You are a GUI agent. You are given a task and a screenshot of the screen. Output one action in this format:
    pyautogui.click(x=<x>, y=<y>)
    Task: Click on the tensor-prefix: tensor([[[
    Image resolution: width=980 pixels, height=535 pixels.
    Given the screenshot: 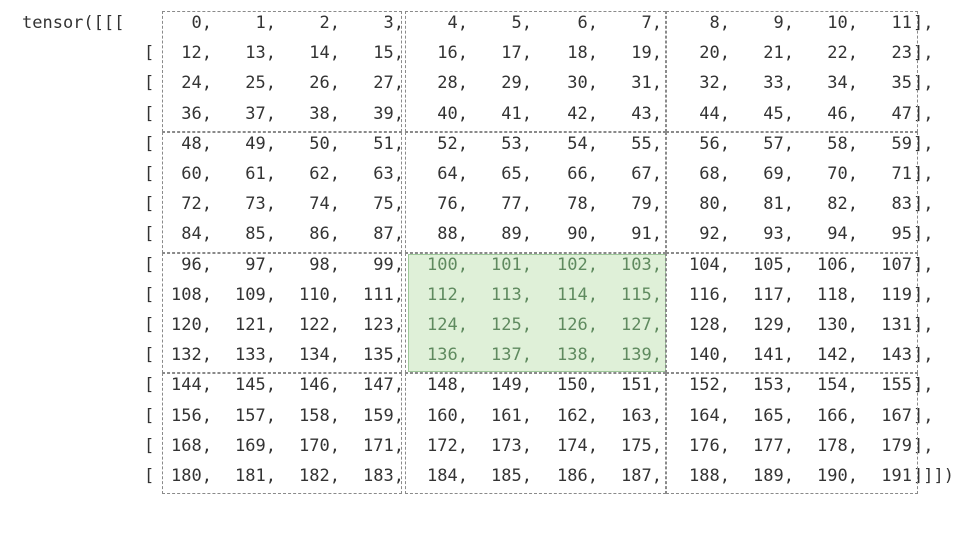 What is the action you would take?
    pyautogui.click(x=73, y=23)
    